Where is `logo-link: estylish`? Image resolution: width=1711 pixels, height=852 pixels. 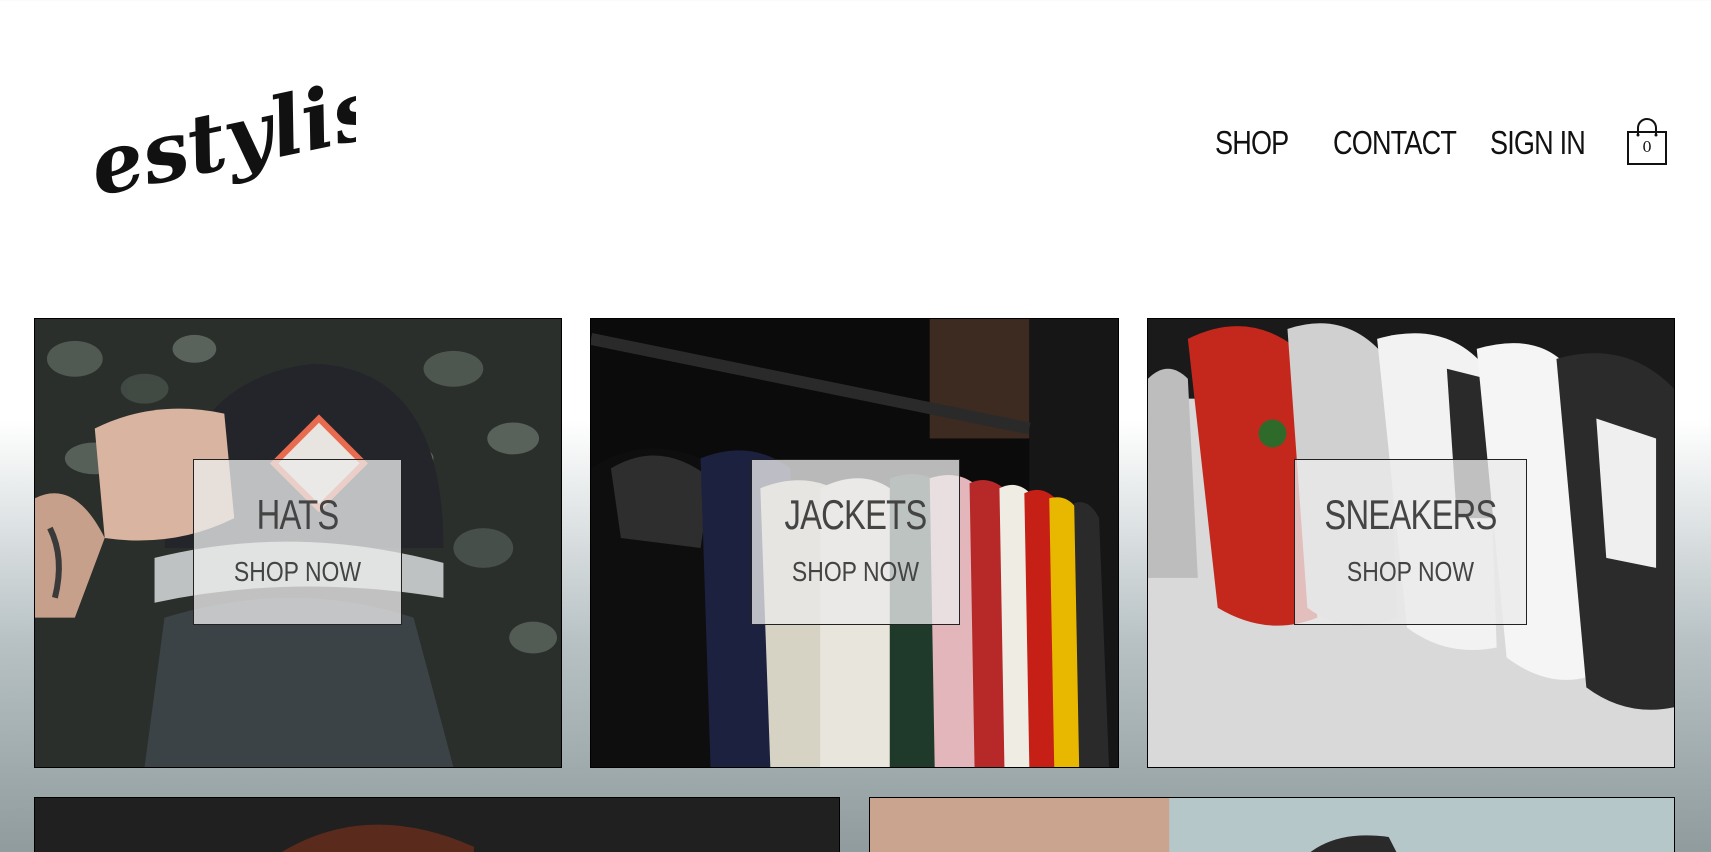 logo-link: estylish is located at coordinates (221, 133).